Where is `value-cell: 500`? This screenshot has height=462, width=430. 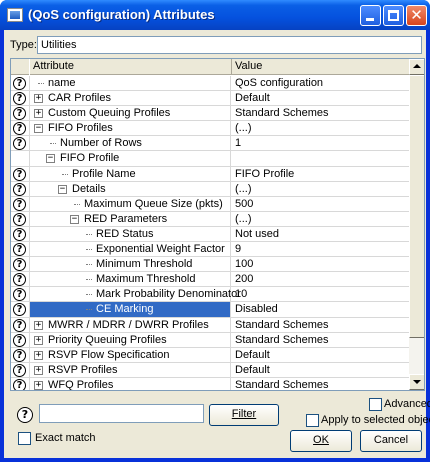 value-cell: 500 is located at coordinates (244, 204).